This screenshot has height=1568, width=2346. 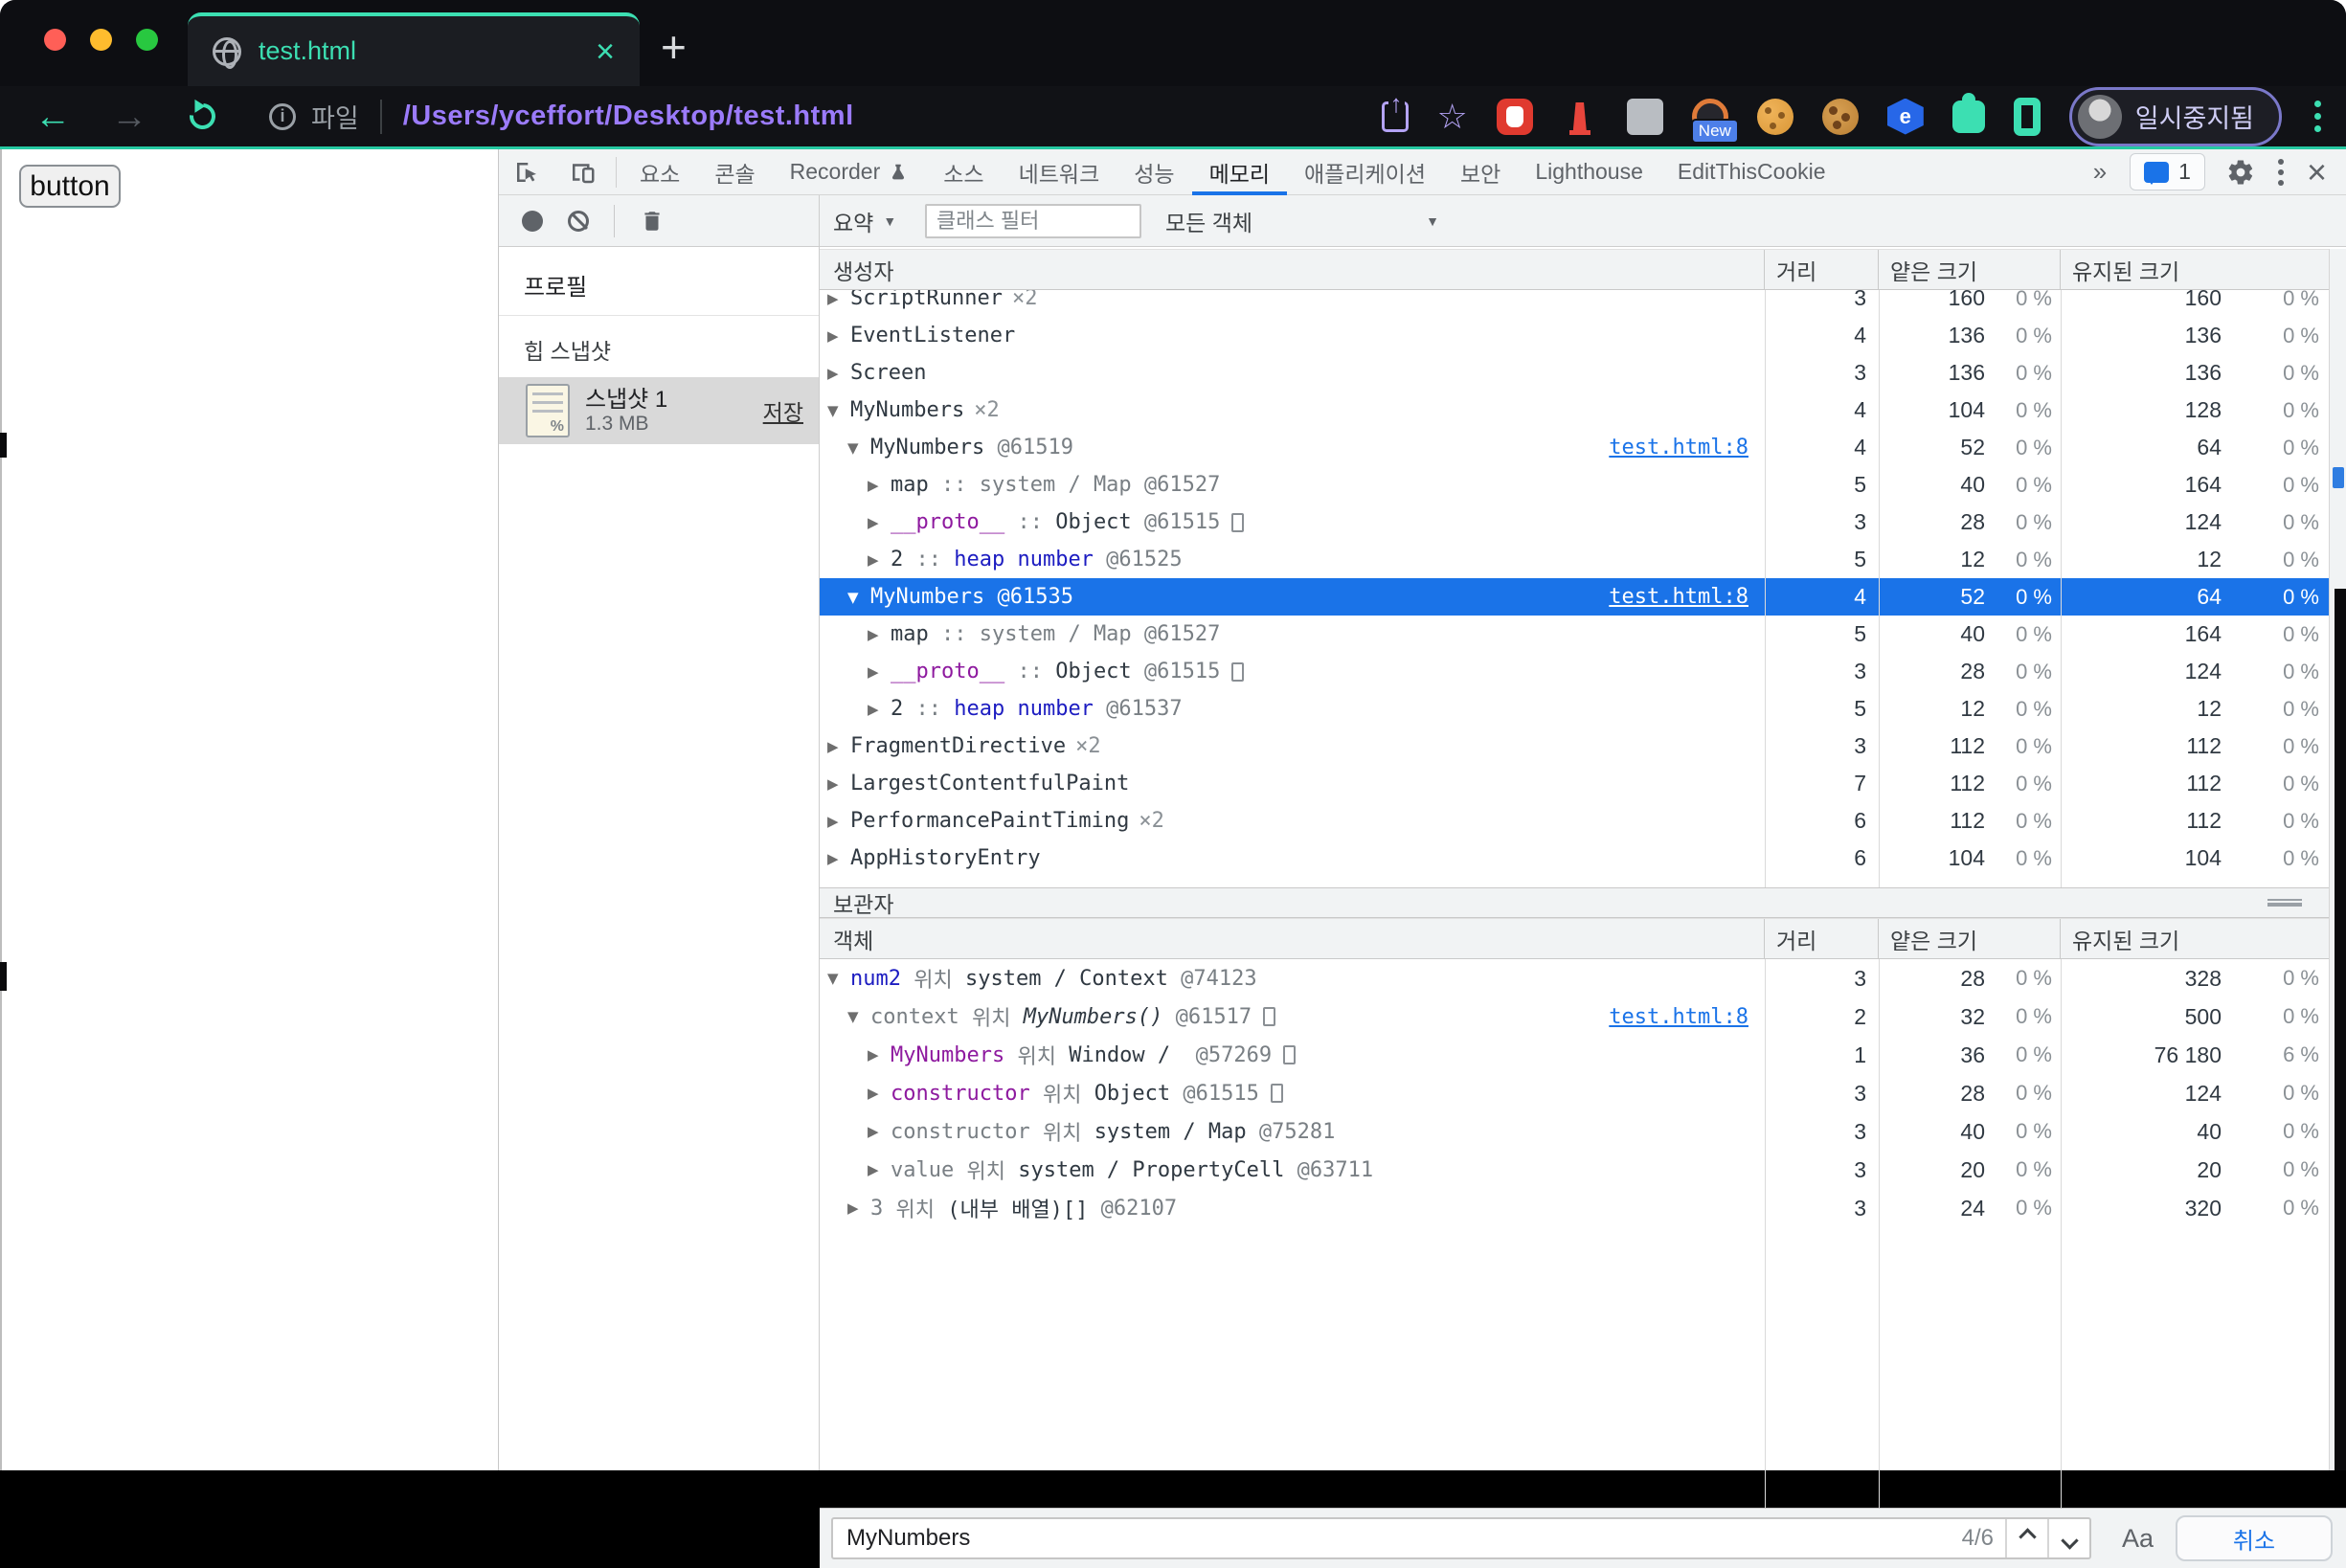 I want to click on objects-filter-select: 모든 객체 ▼, so click(x=1302, y=220).